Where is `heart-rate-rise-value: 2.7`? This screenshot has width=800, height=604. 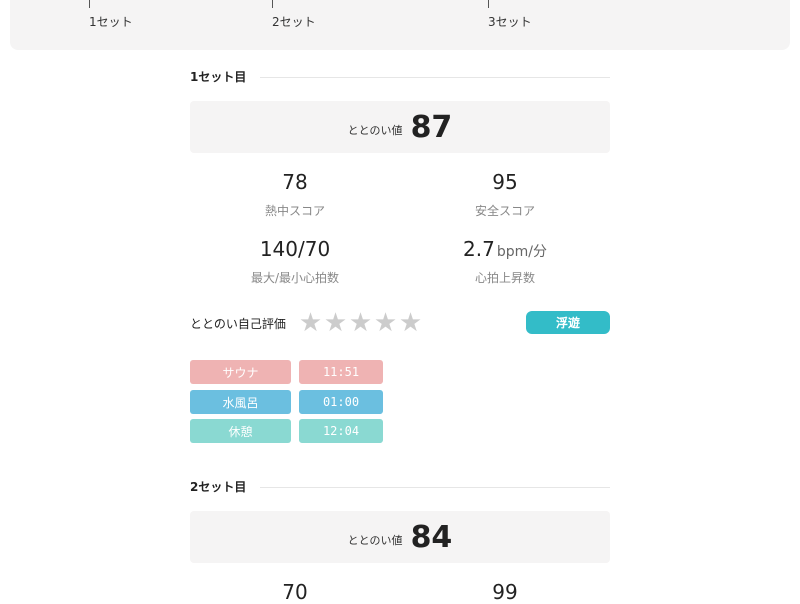 heart-rate-rise-value: 2.7 is located at coordinates (479, 249).